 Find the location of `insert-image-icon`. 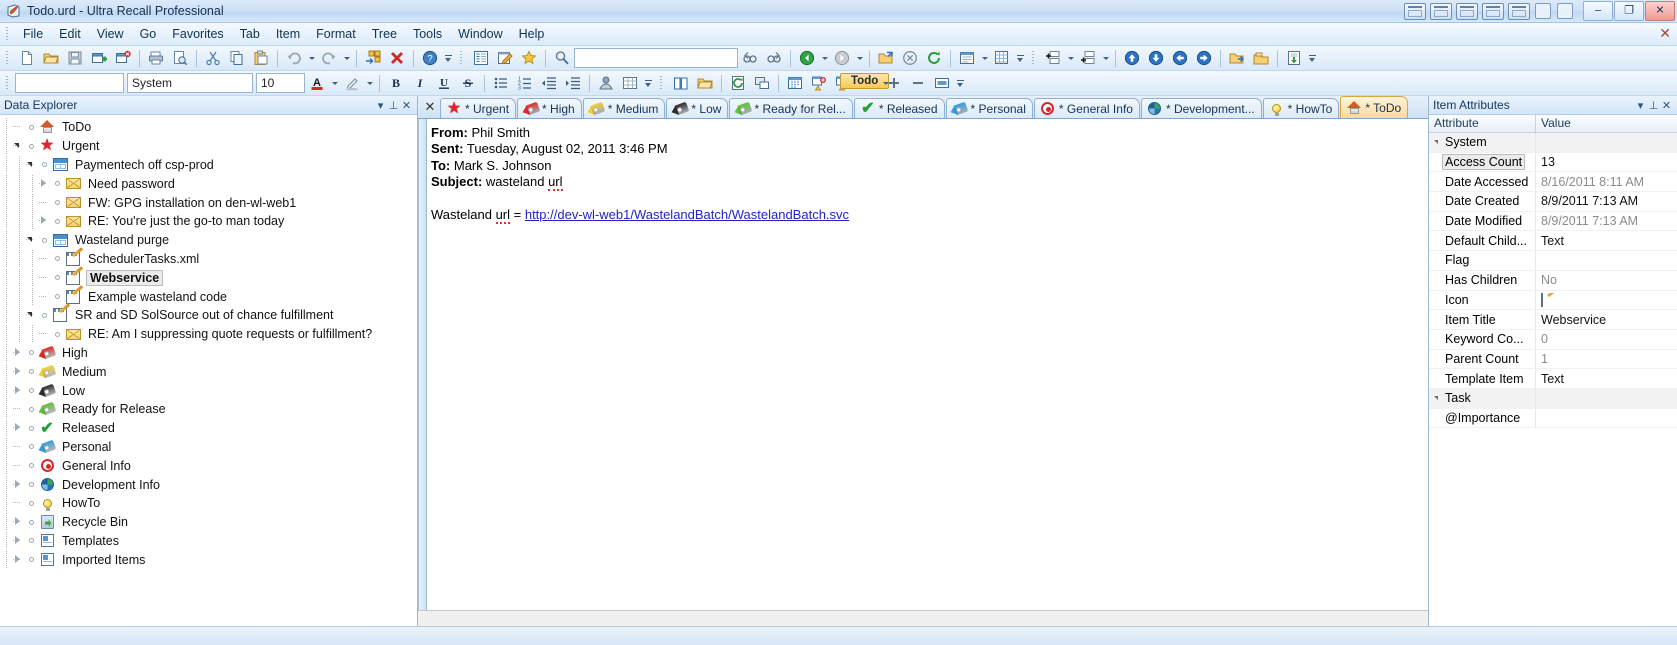

insert-image-icon is located at coordinates (606, 83).